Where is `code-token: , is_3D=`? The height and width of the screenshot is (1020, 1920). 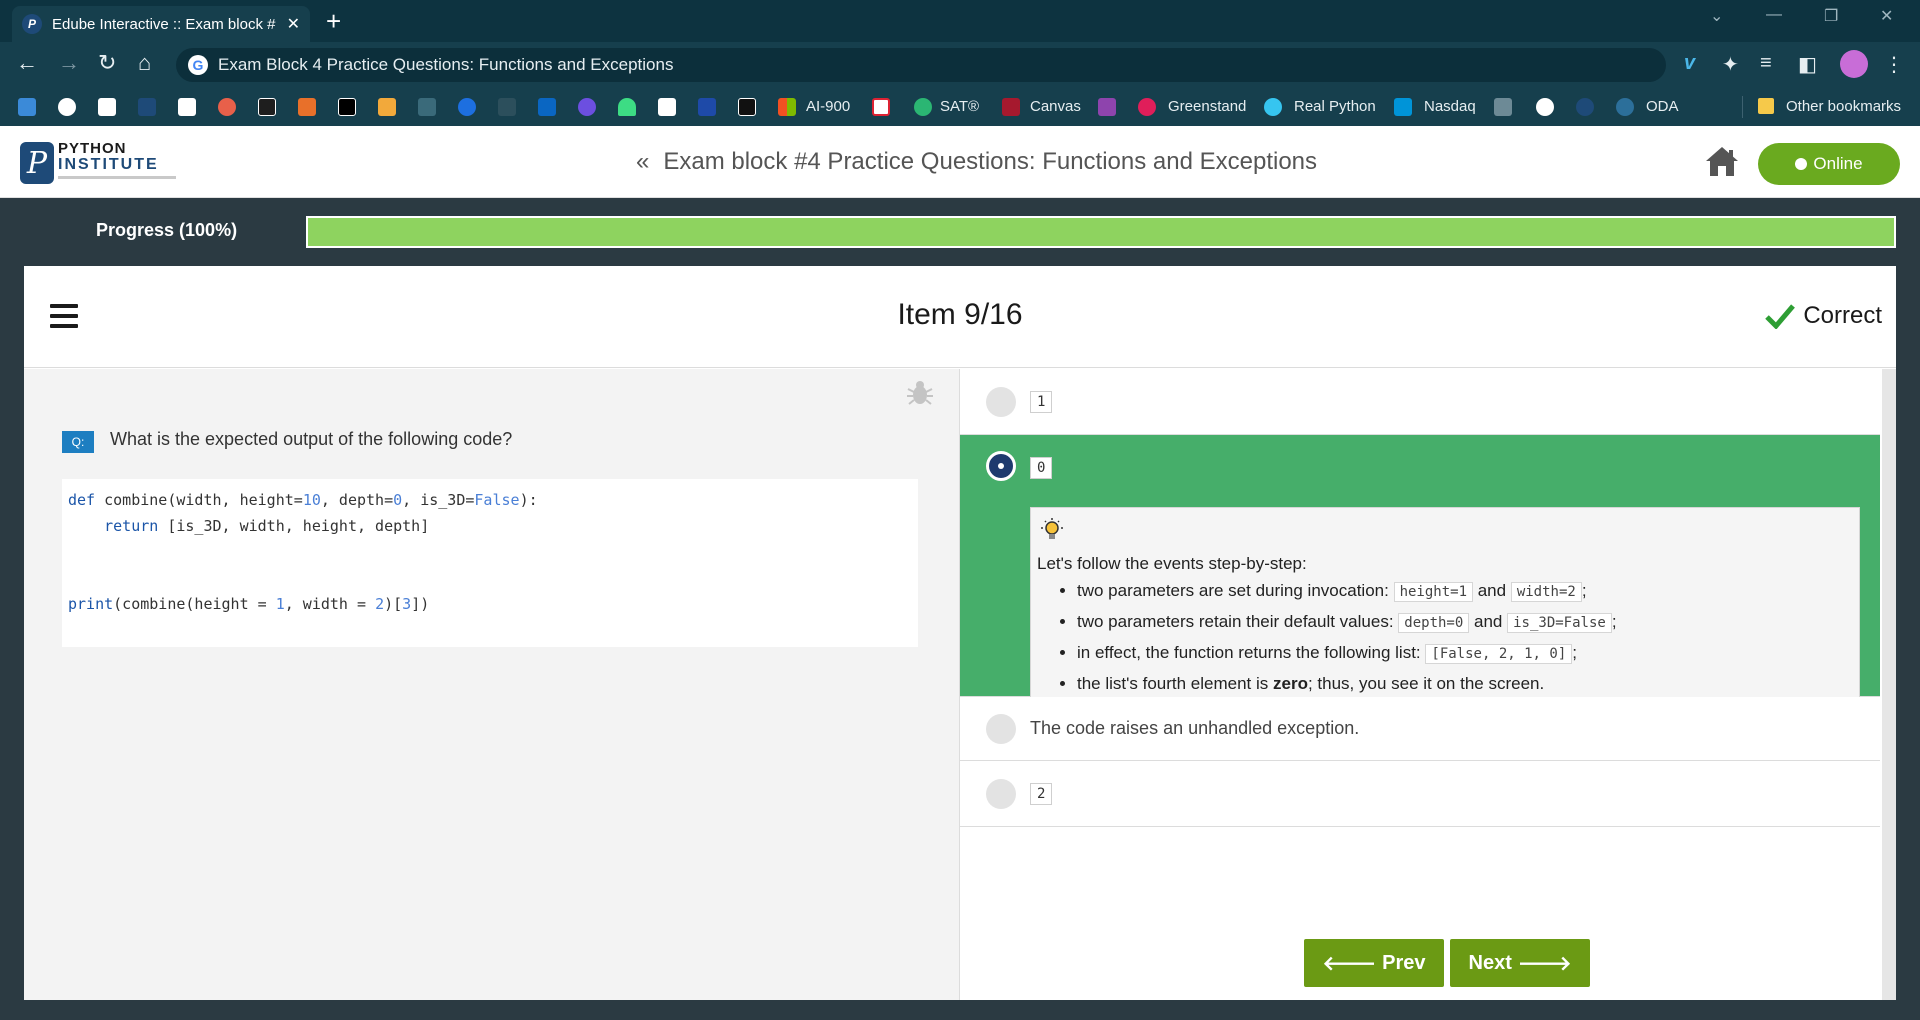 code-token: , is_3D= is located at coordinates (438, 500).